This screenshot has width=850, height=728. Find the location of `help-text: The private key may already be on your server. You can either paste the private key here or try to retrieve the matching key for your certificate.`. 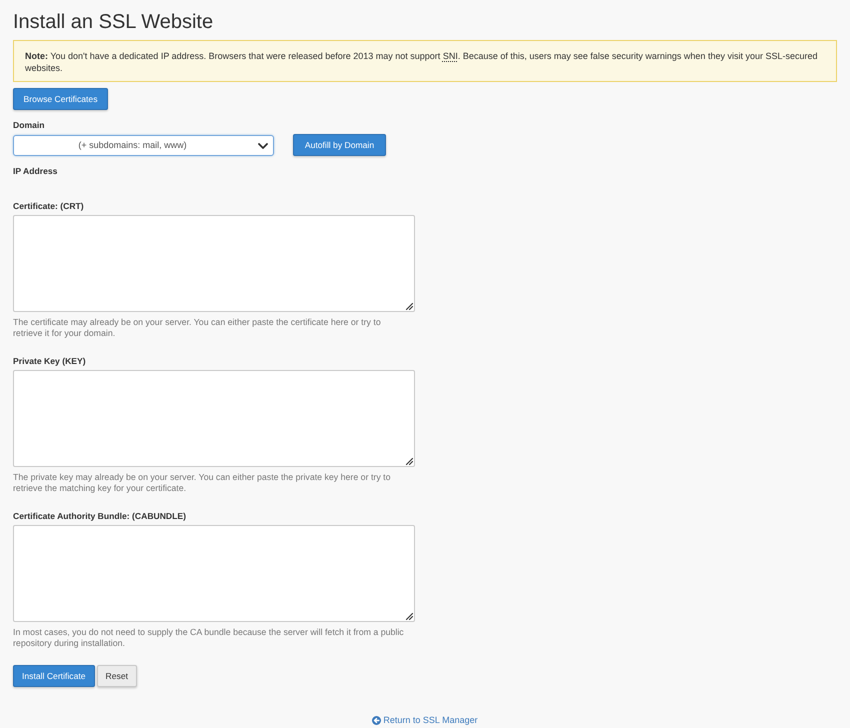

help-text: The private key may already be on your server. You can either paste the private key here or try to retrieve the matching key for your certificate. is located at coordinates (202, 483).